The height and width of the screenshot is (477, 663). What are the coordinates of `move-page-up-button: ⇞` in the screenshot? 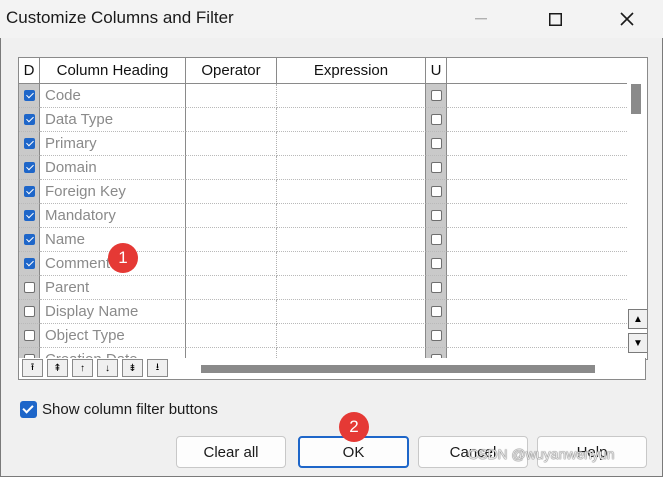 It's located at (57, 368).